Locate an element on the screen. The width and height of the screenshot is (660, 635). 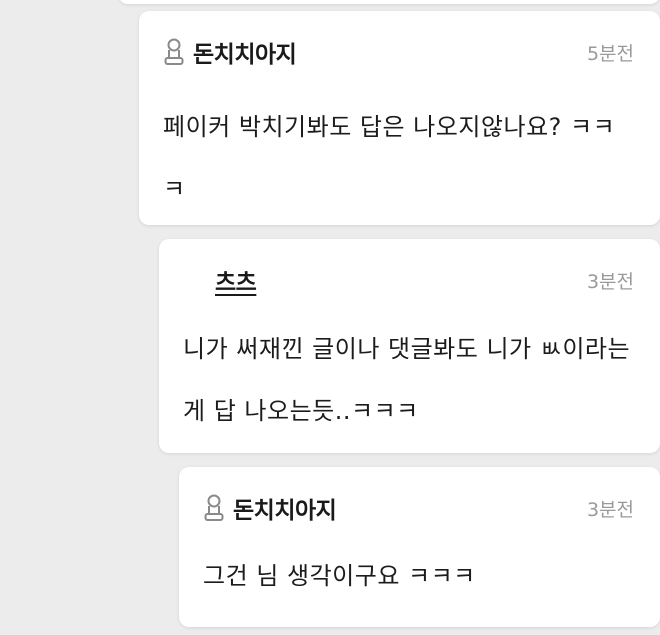
comment-text: 그건 님 생각이구요 ㅋㅋㅋ is located at coordinates (339, 576).